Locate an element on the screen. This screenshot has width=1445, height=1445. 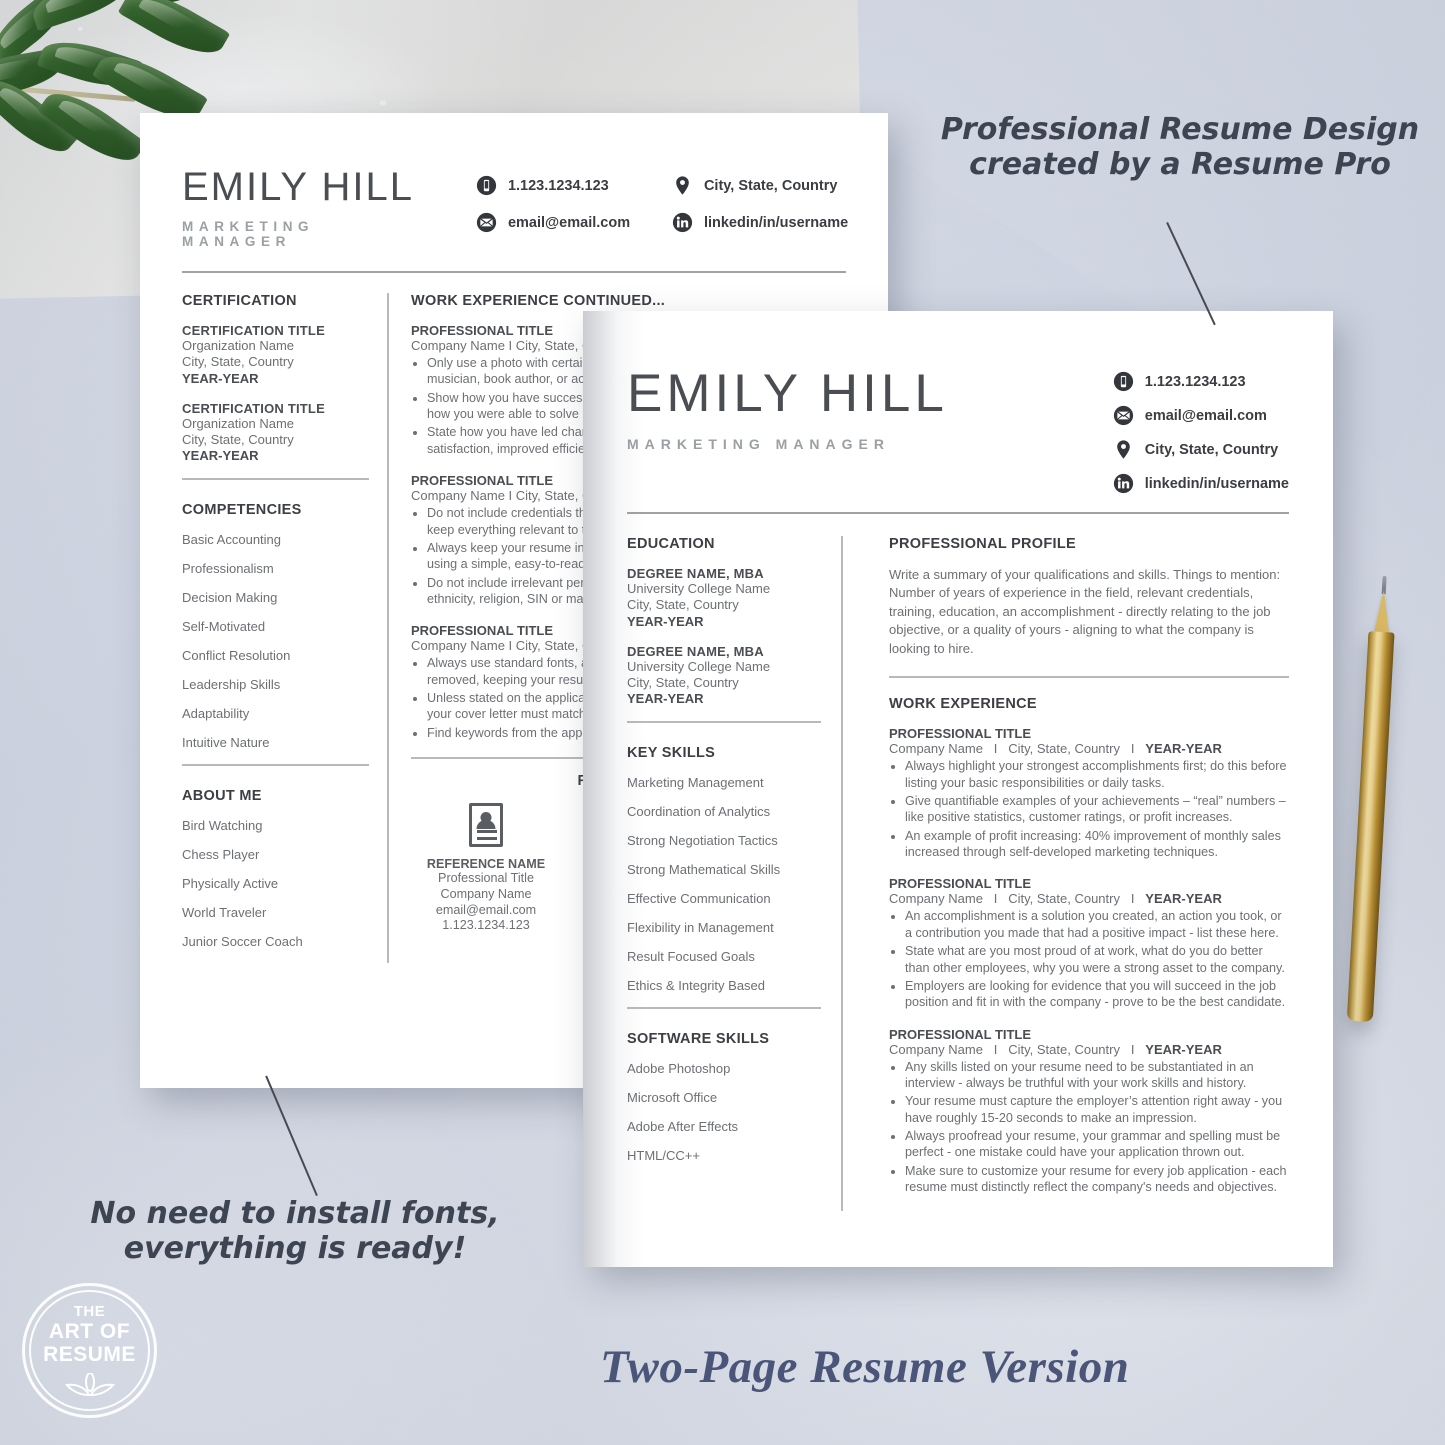
list-item: Result Focused Goals is located at coordinates (691, 956).